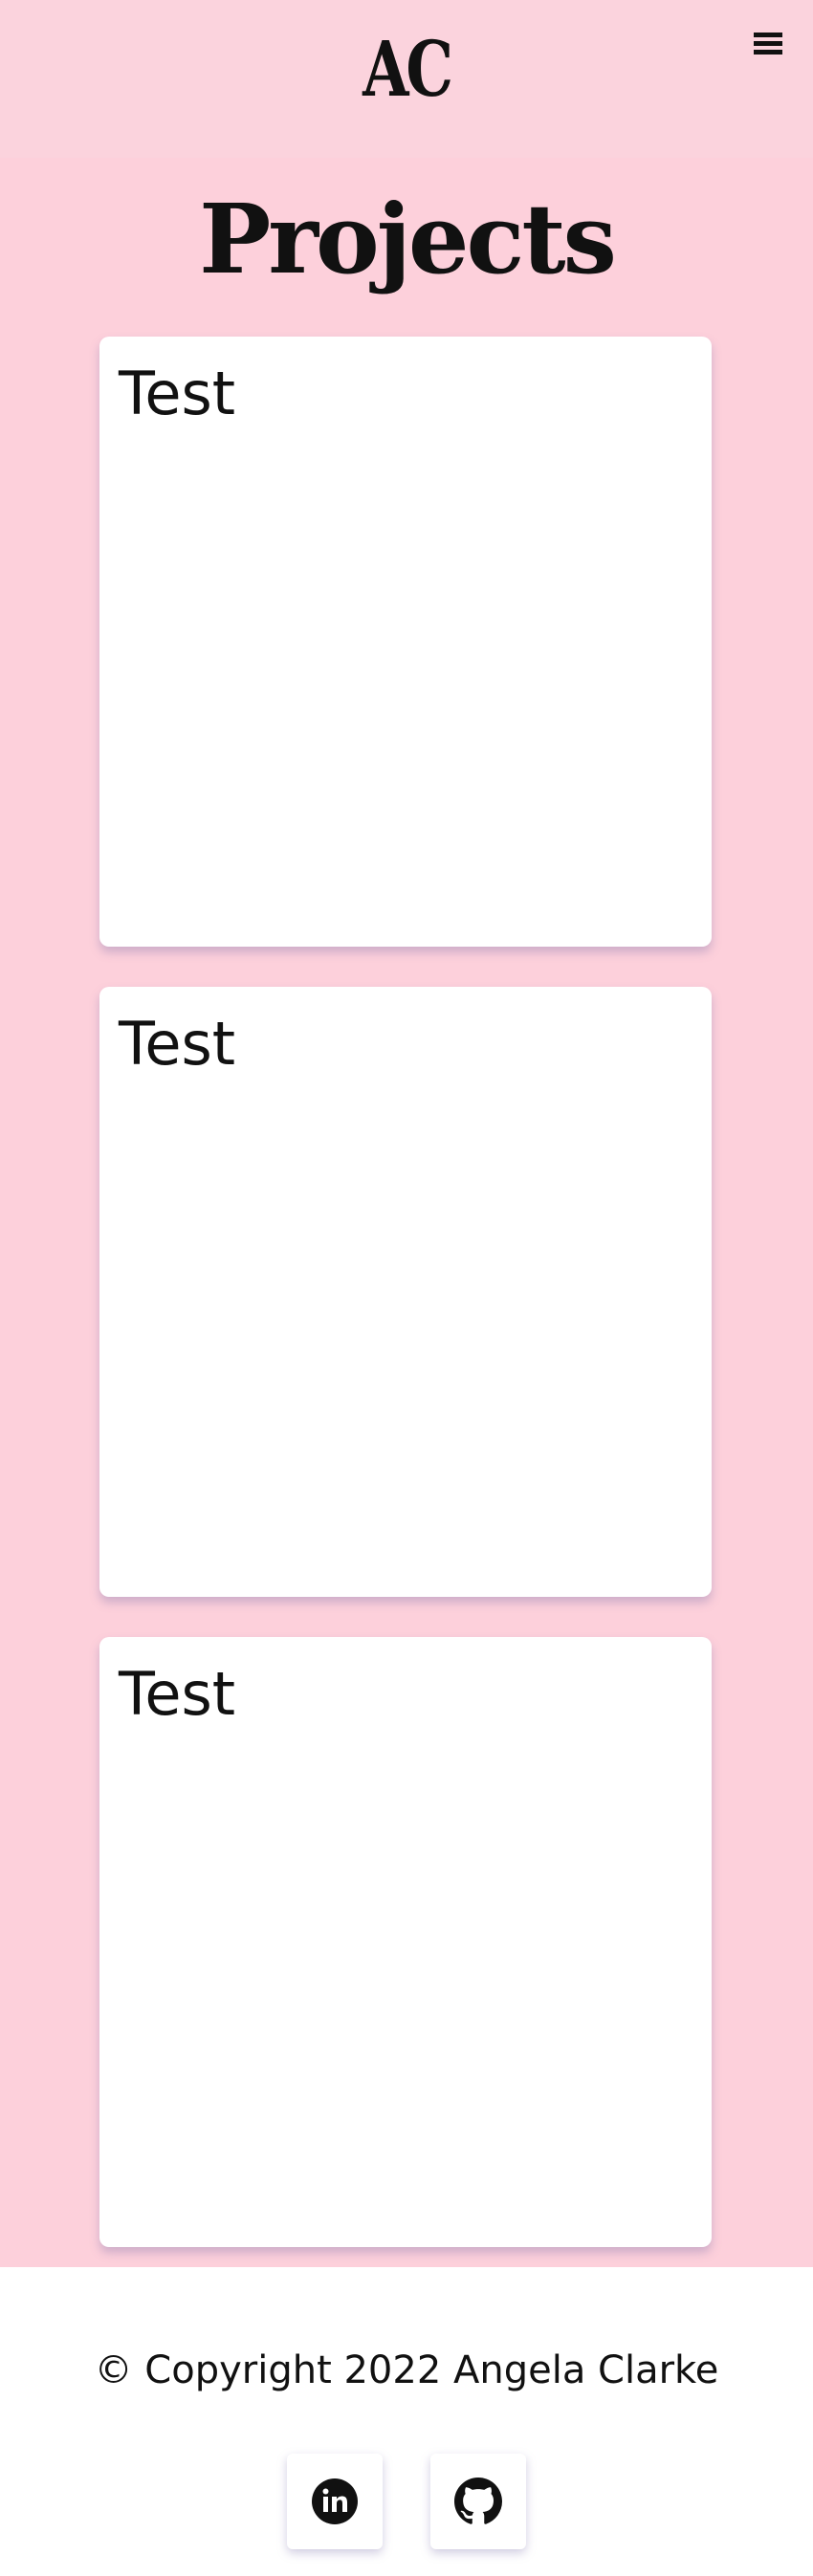 The width and height of the screenshot is (813, 2576). I want to click on hamburger-menu-icon, so click(768, 43).